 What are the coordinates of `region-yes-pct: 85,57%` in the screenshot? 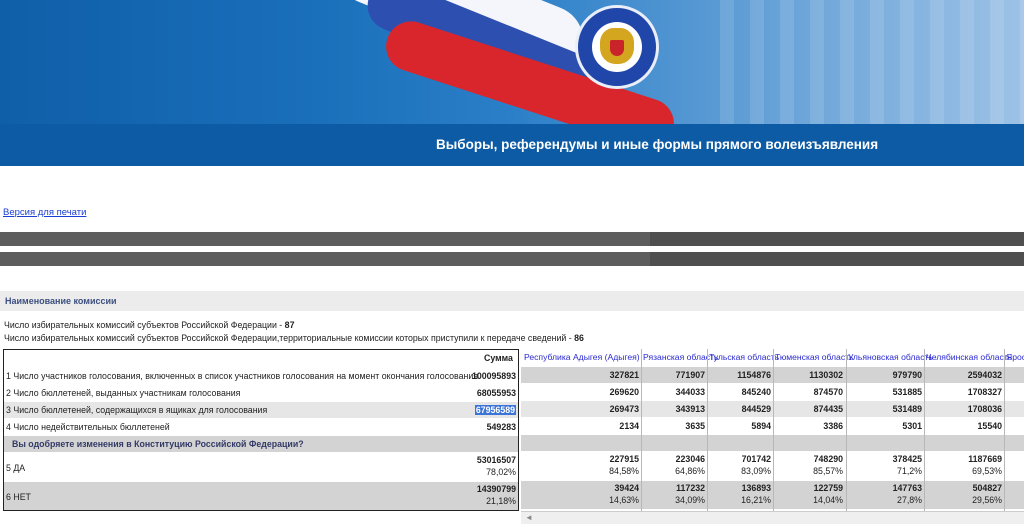 It's located at (828, 471).